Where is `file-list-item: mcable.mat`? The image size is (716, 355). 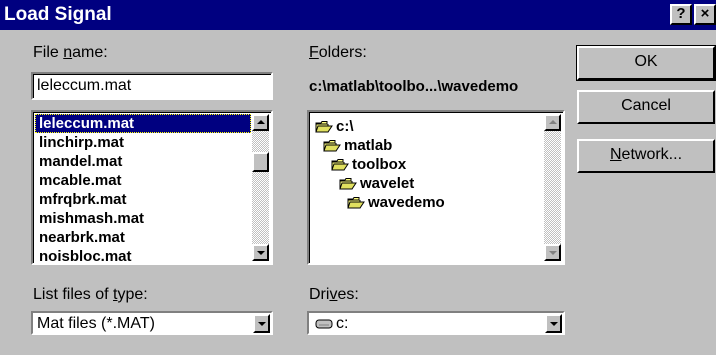
file-list-item: mcable.mat is located at coordinates (143, 180).